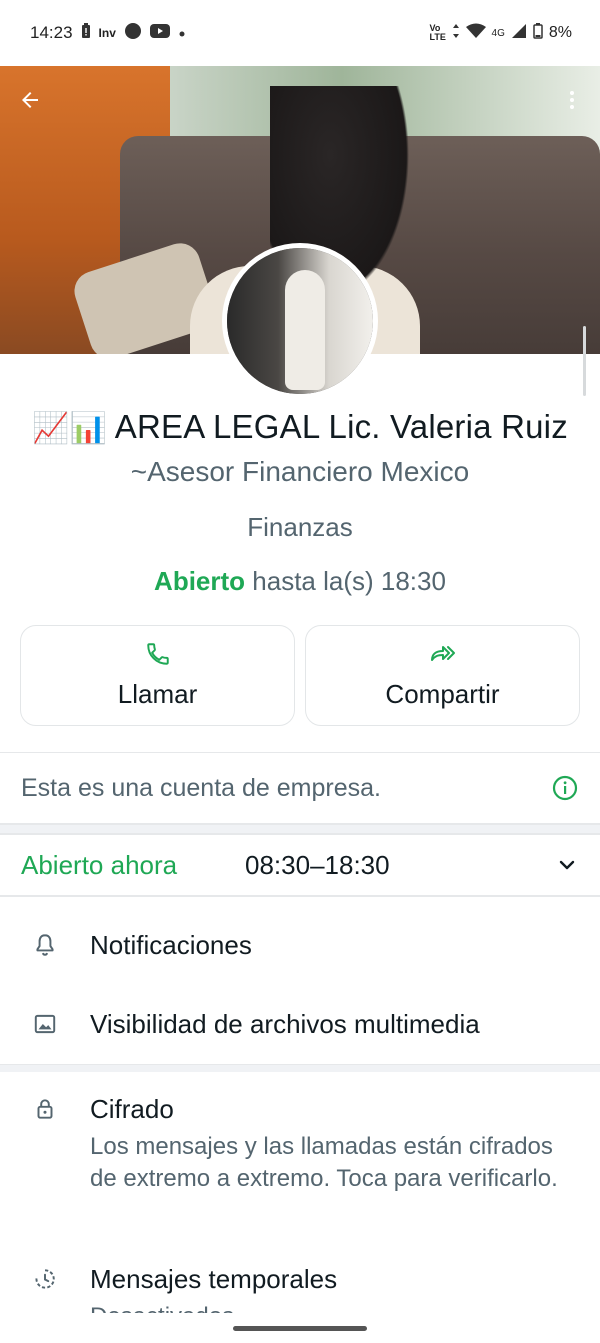 This screenshot has height=1343, width=600. Describe the element at coordinates (560, 32) in the screenshot. I see `battery-level: 8%` at that location.